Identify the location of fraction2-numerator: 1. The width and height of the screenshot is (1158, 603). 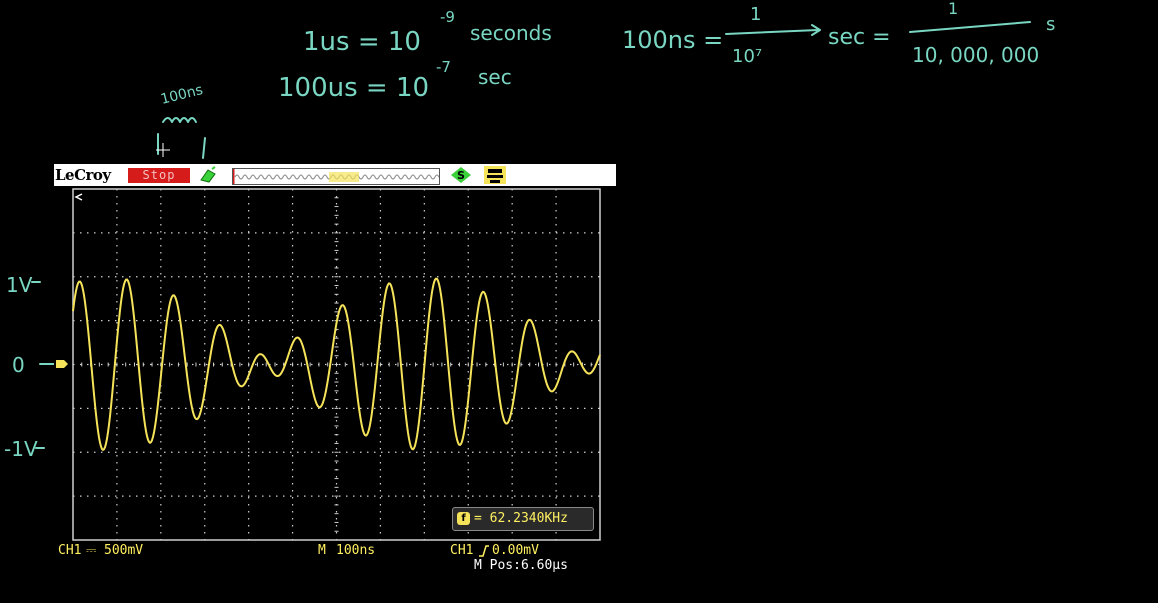
(953, 9).